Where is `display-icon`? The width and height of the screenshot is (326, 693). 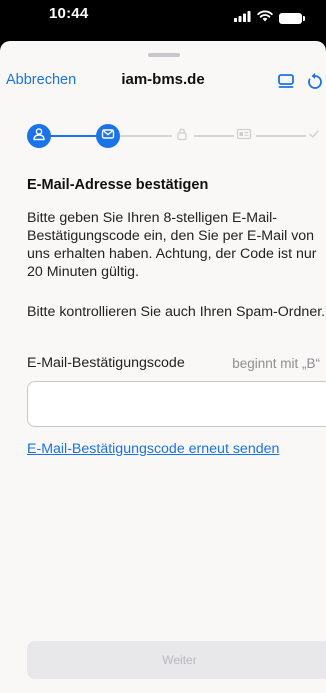
display-icon is located at coordinates (286, 82).